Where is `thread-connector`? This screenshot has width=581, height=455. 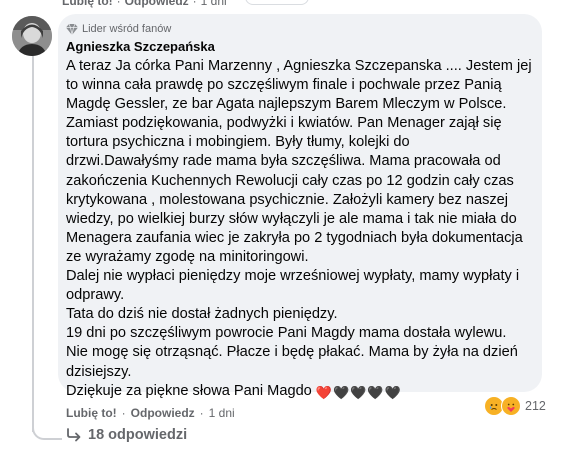
thread-connector is located at coordinates (47, 430).